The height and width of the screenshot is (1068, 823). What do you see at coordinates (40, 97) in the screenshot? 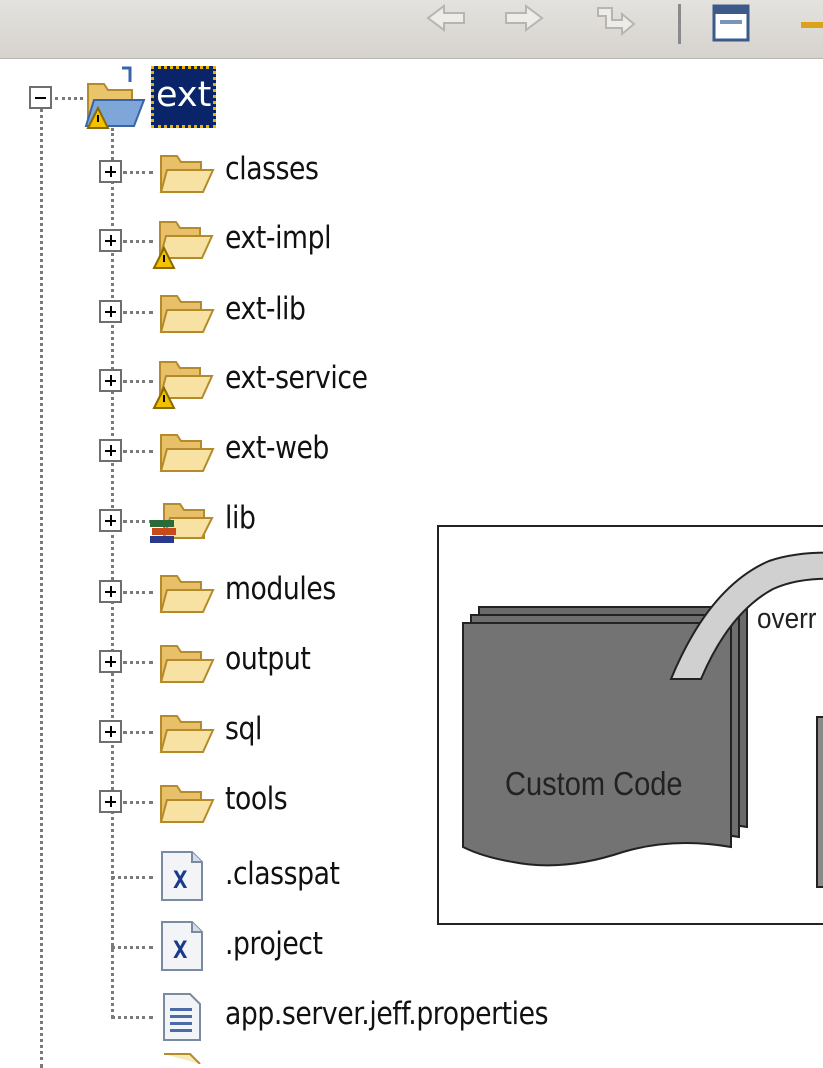
I see `collapse-toggle` at bounding box center [40, 97].